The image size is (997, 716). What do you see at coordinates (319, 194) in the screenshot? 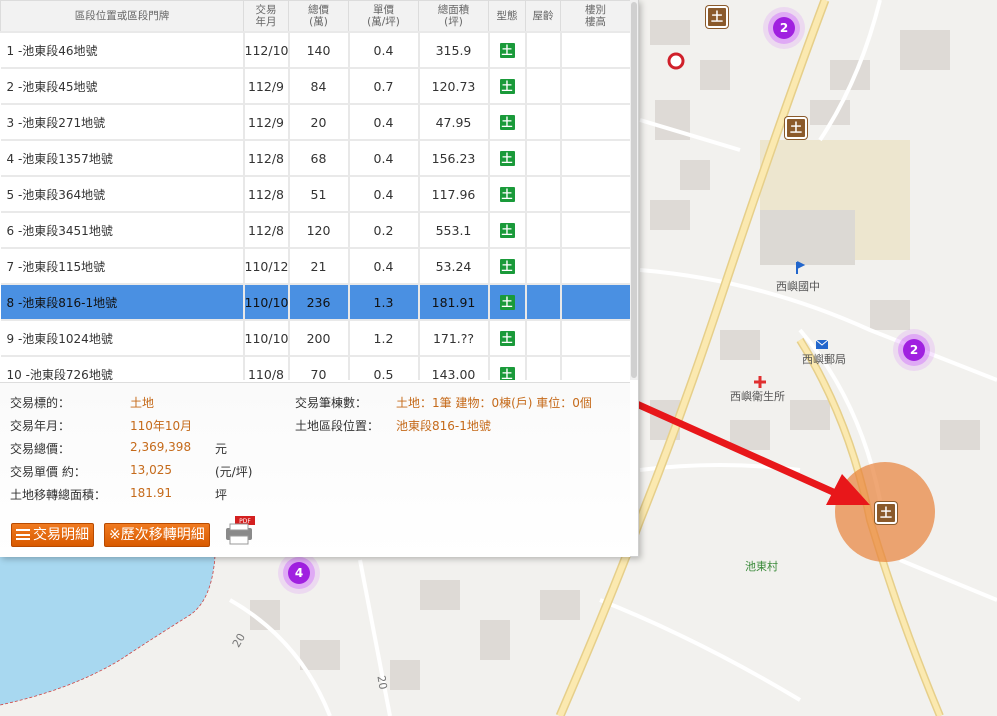
I see `cell-total-price: 51` at bounding box center [319, 194].